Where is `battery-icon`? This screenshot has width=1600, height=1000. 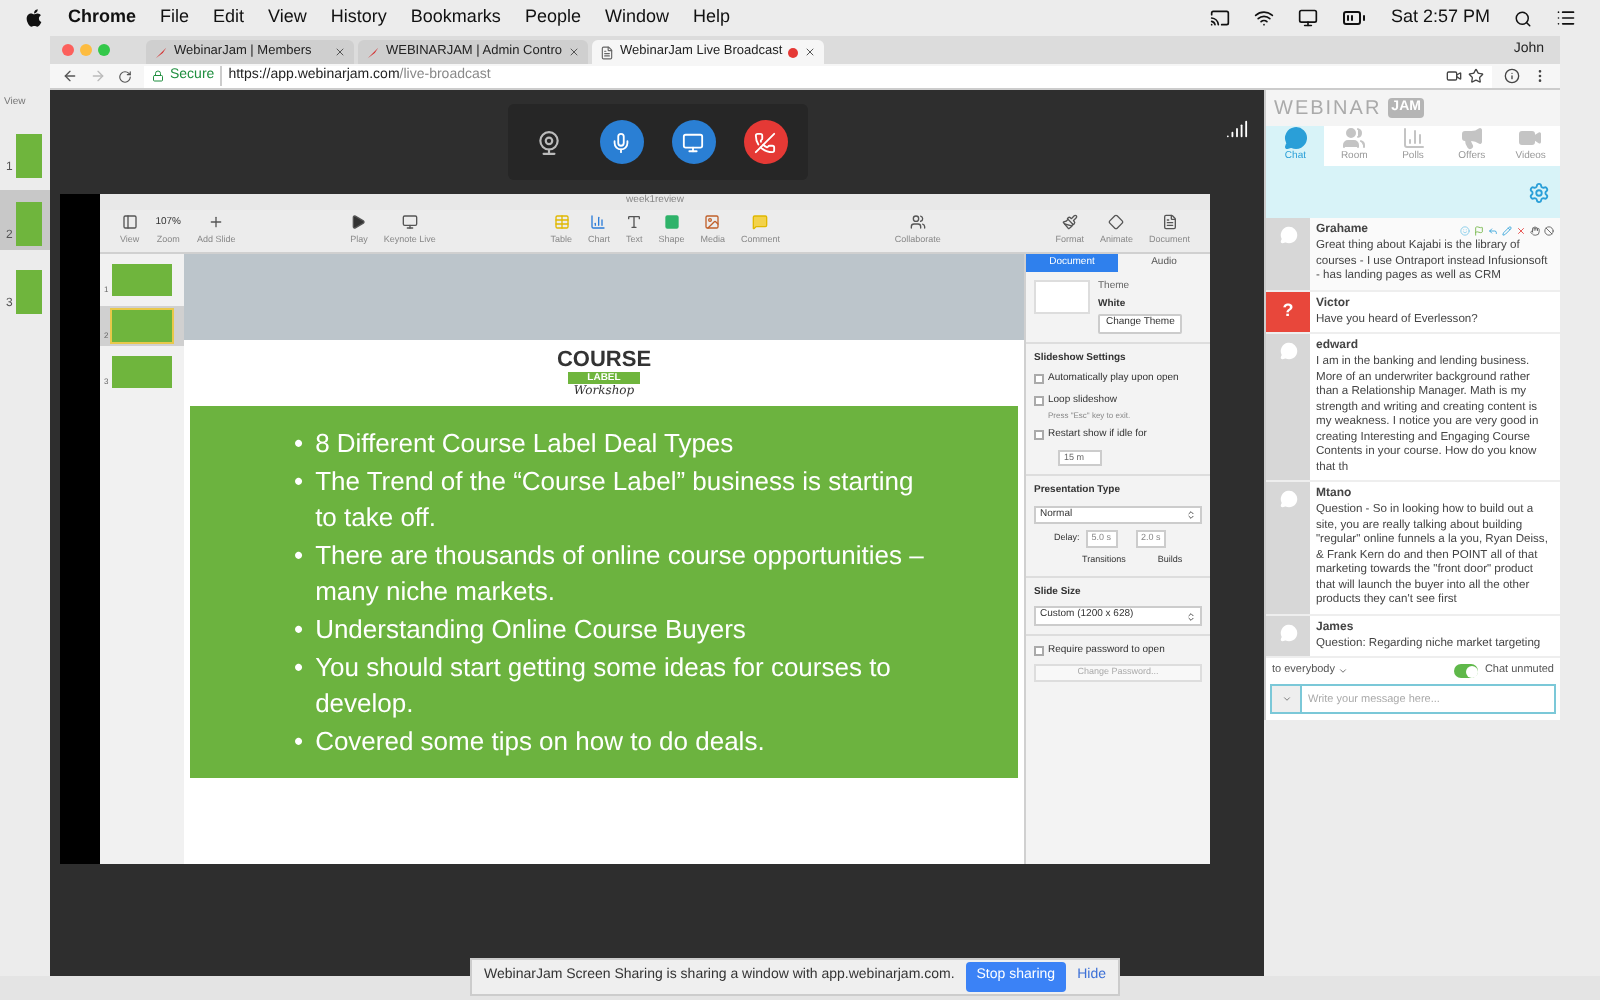 battery-icon is located at coordinates (1354, 18).